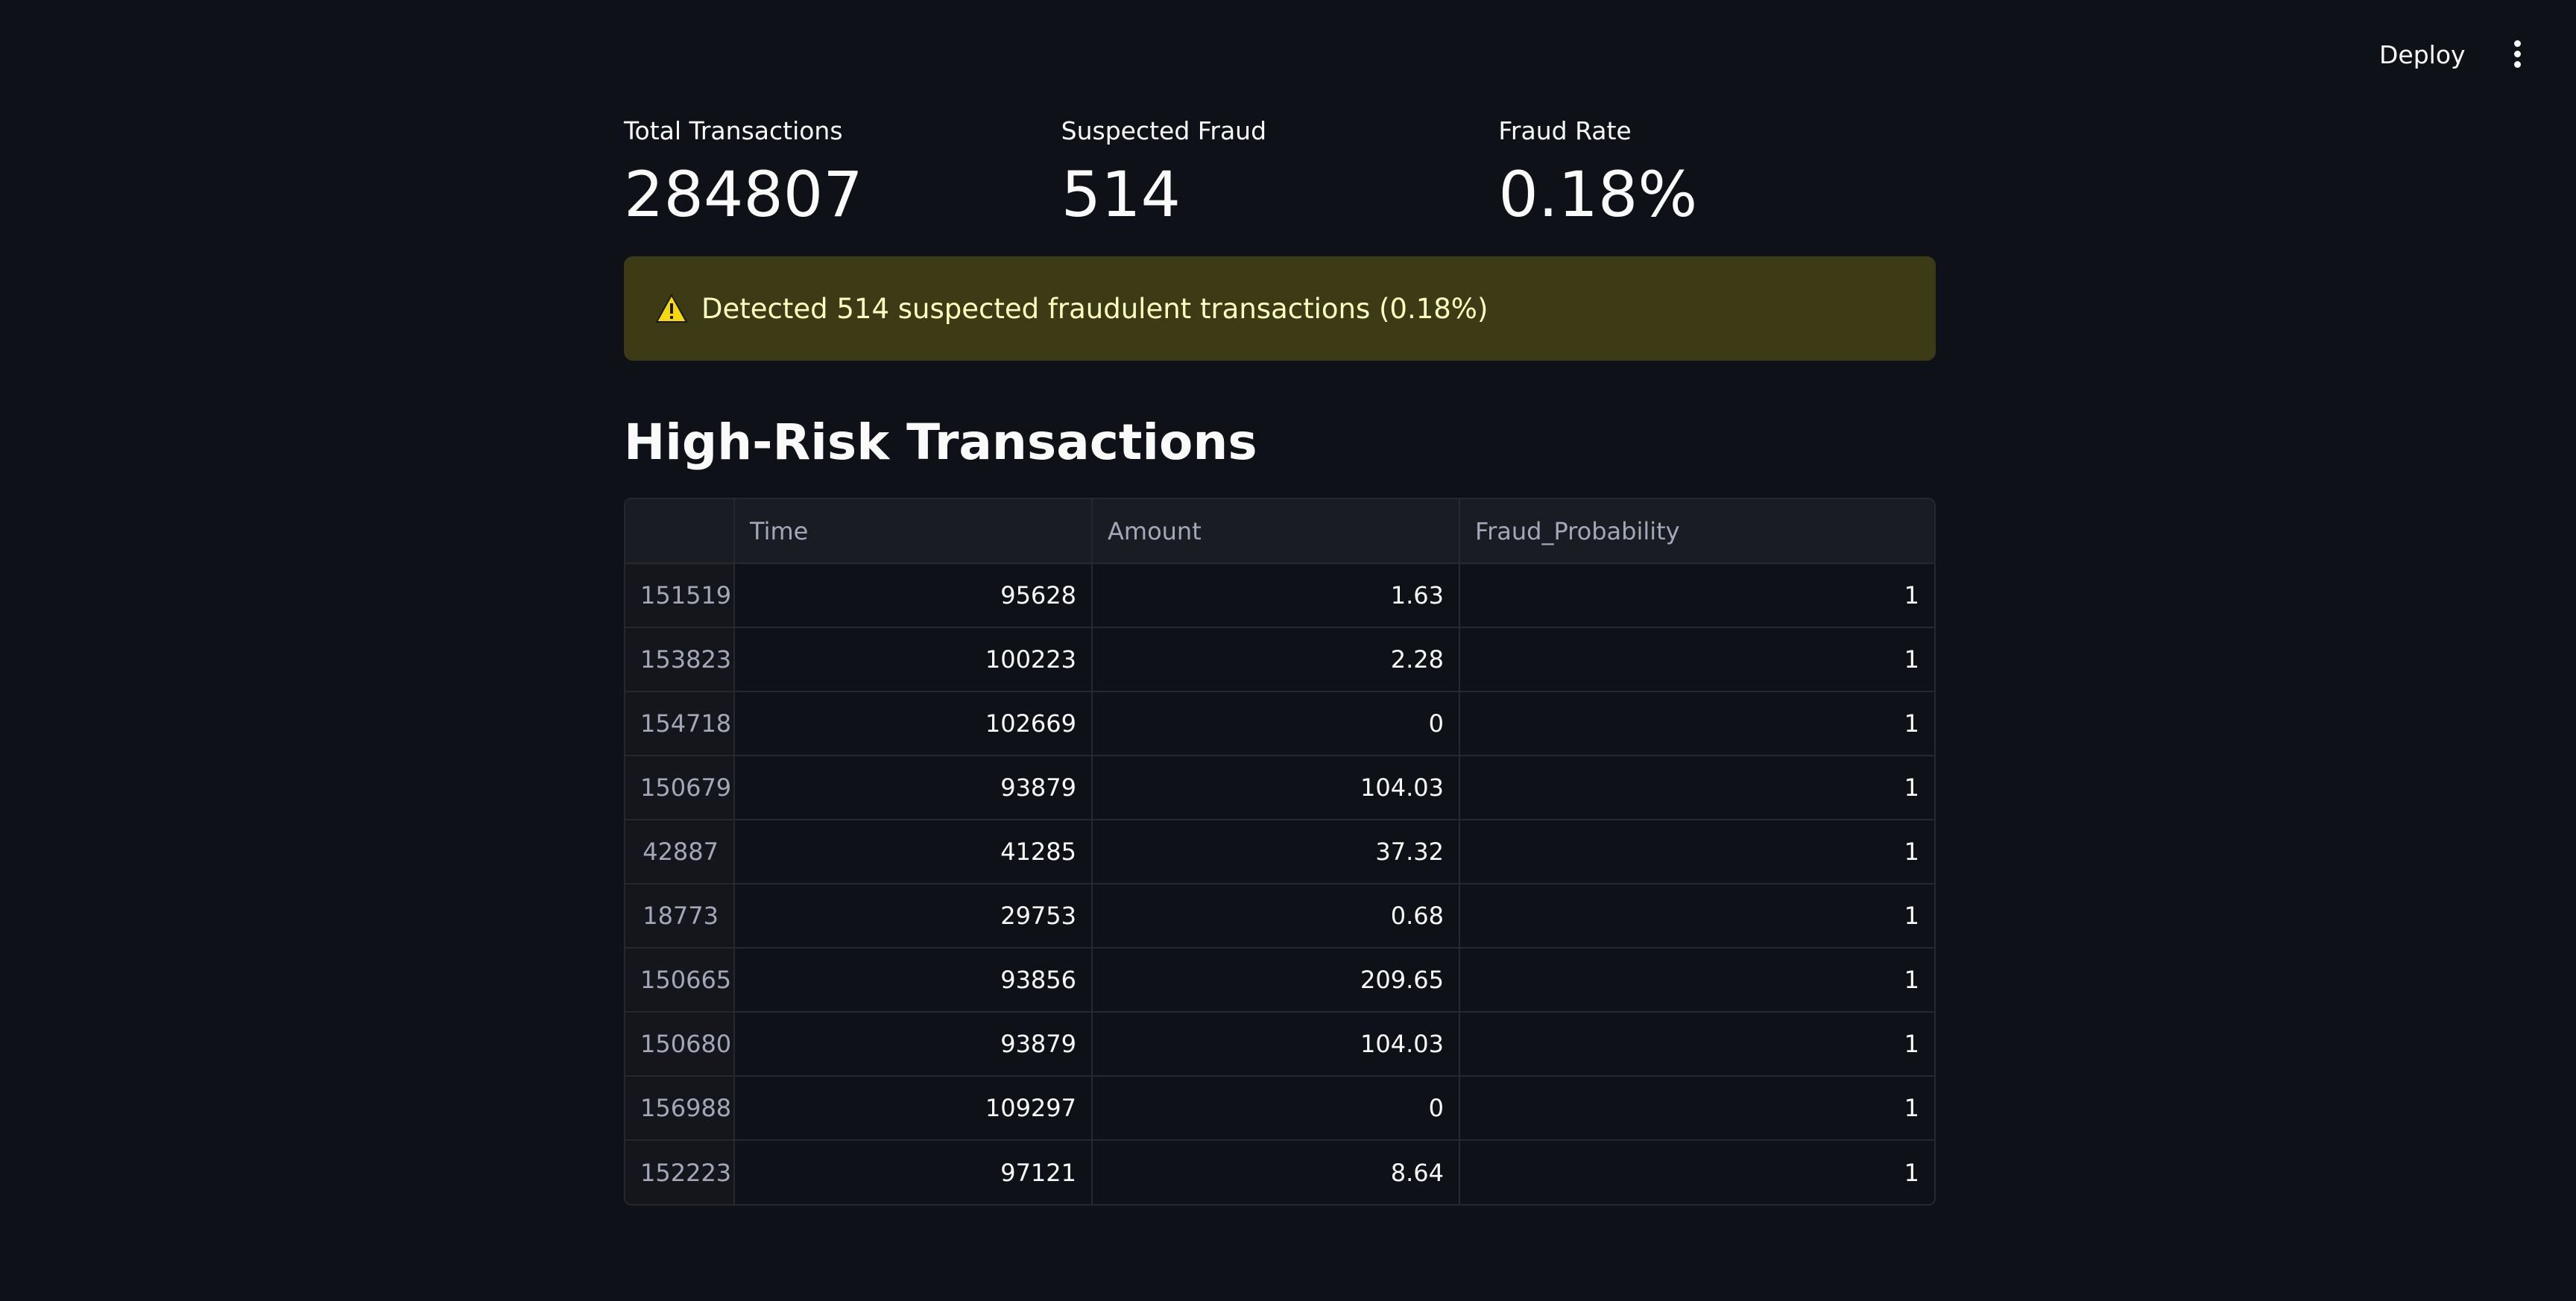  I want to click on time-cell: 95628, so click(914, 595).